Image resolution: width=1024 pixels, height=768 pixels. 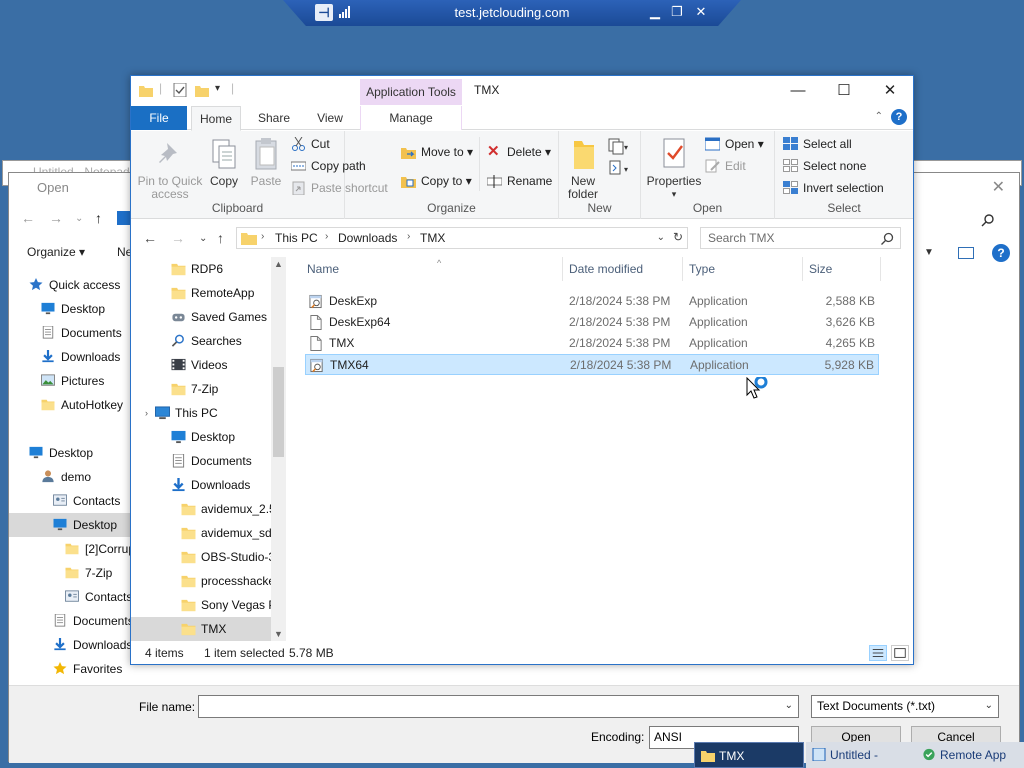 What do you see at coordinates (677, 12) in the screenshot?
I see `remote-restore-icon: ❐` at bounding box center [677, 12].